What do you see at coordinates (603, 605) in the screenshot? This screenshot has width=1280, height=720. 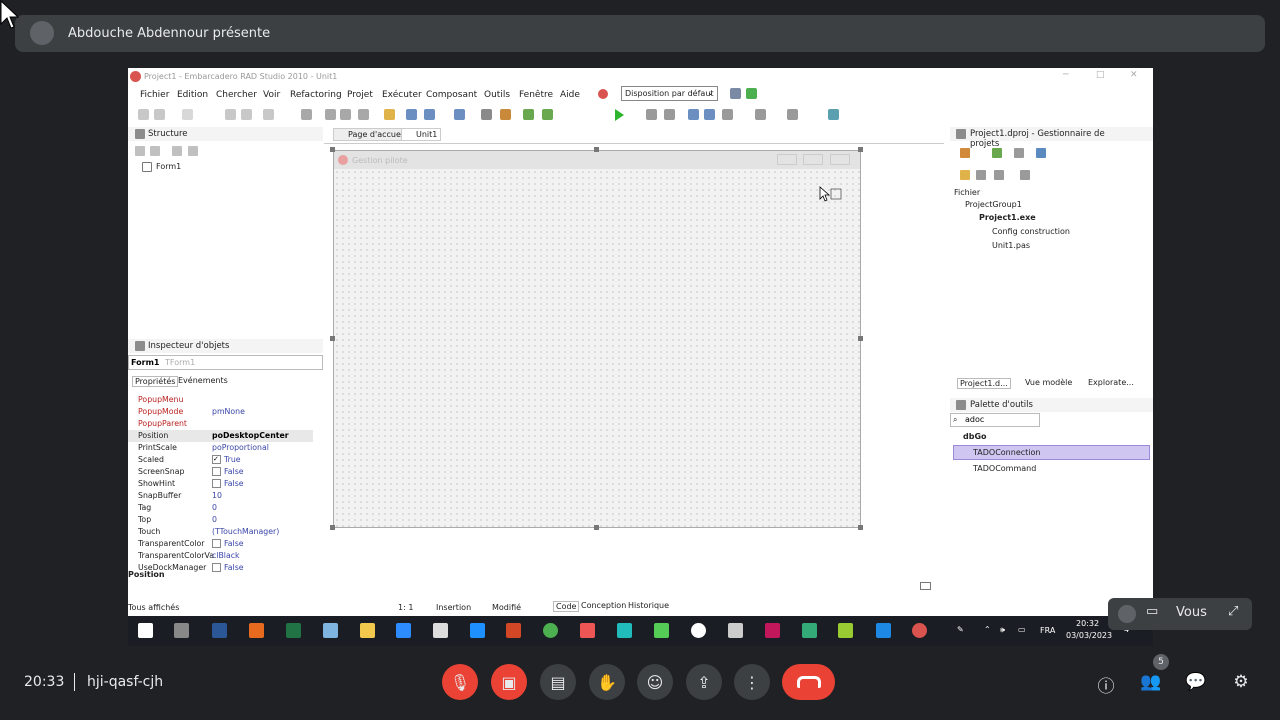 I see `tab-design: Conception` at bounding box center [603, 605].